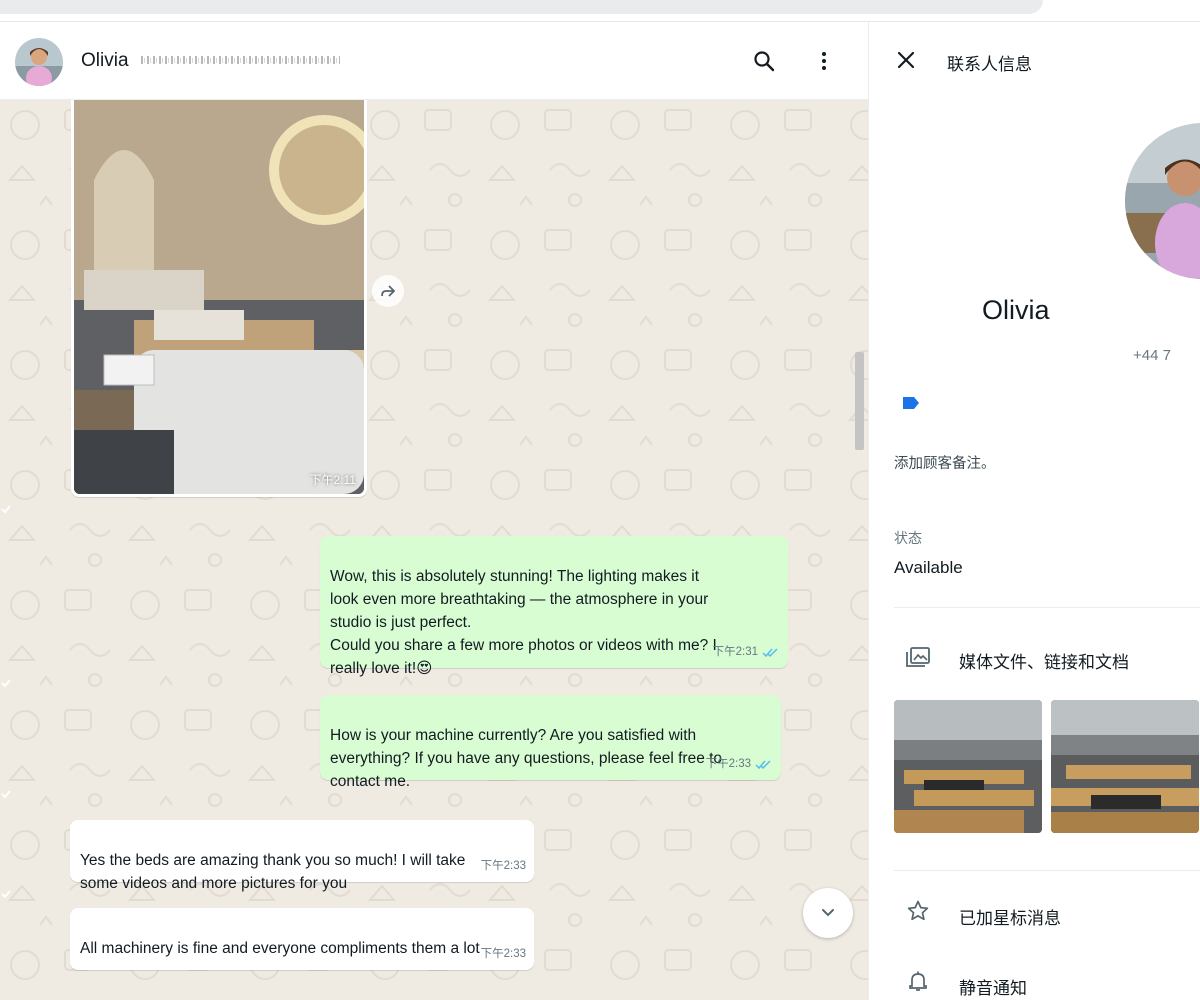 Image resolution: width=1200 pixels, height=1000 pixels. What do you see at coordinates (1034, 61) in the screenshot?
I see `info-header: 联系人信息` at bounding box center [1034, 61].